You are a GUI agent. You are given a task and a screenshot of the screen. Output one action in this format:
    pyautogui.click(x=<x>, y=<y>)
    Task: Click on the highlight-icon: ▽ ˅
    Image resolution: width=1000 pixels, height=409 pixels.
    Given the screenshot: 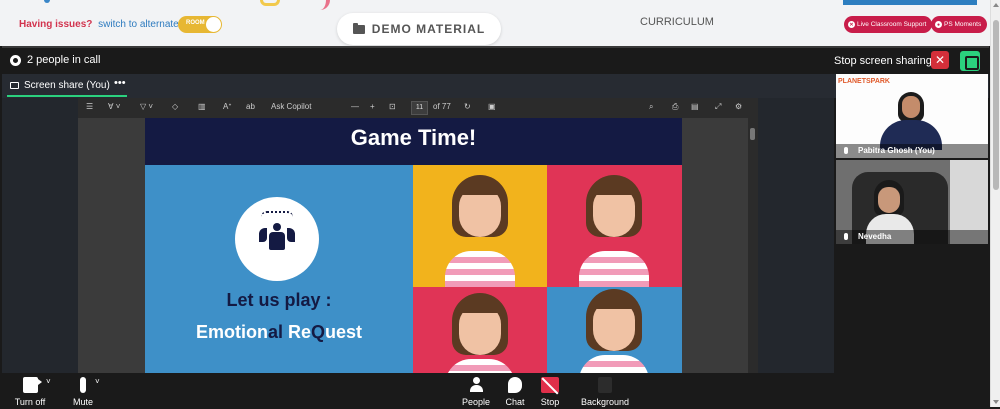 What is the action you would take?
    pyautogui.click(x=146, y=106)
    